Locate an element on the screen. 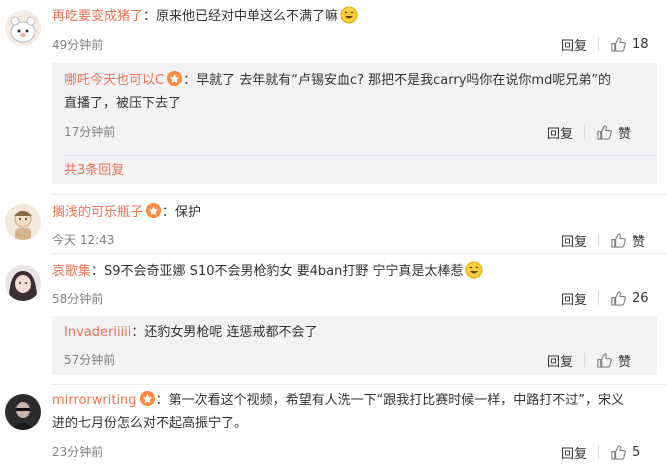  timestamp: 23分钟前 is located at coordinates (78, 452).